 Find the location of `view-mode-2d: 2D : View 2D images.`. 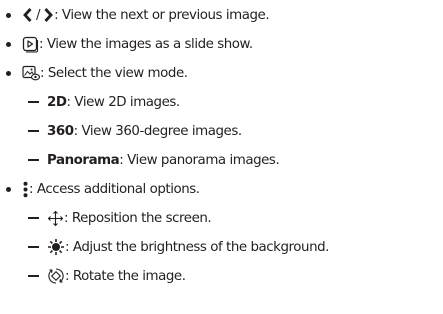

view-mode-2d: 2D : View 2D images. is located at coordinates (90, 102).